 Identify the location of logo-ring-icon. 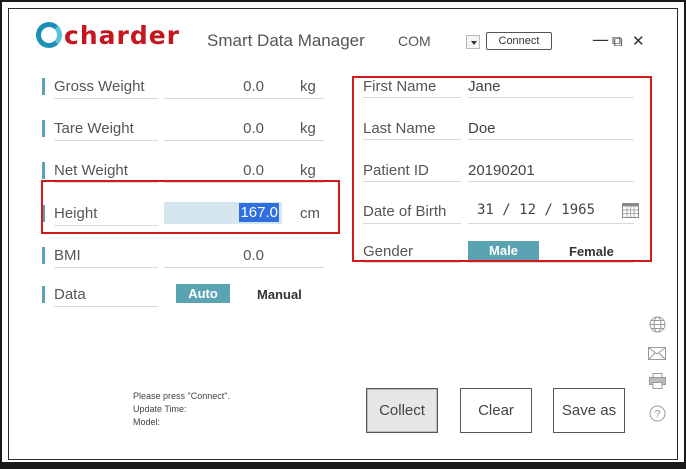
(49, 35).